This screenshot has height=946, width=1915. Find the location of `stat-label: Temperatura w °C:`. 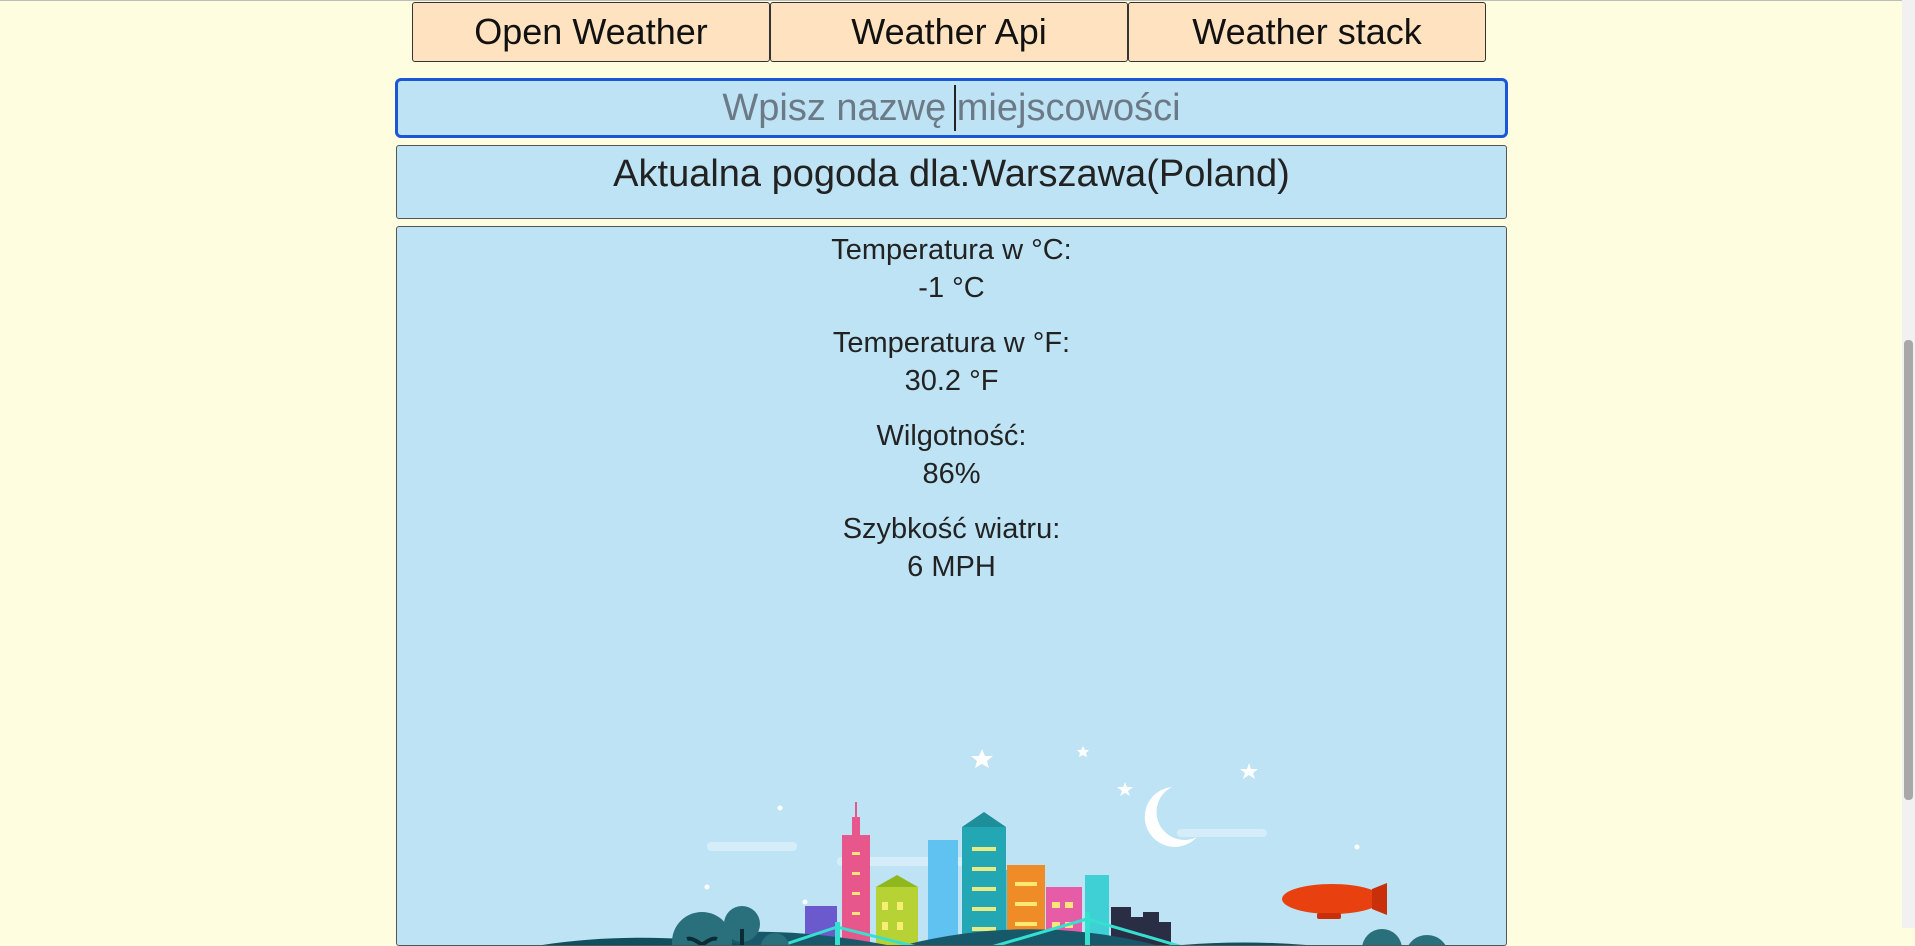

stat-label: Temperatura w °C: is located at coordinates (951, 250).